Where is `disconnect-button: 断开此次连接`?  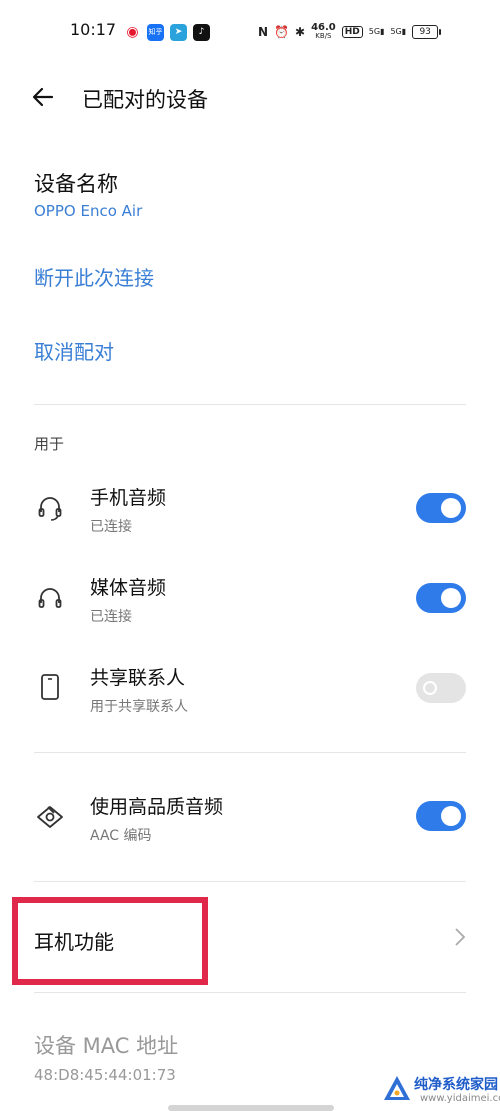
disconnect-button: 断开此次连接 is located at coordinates (94, 276).